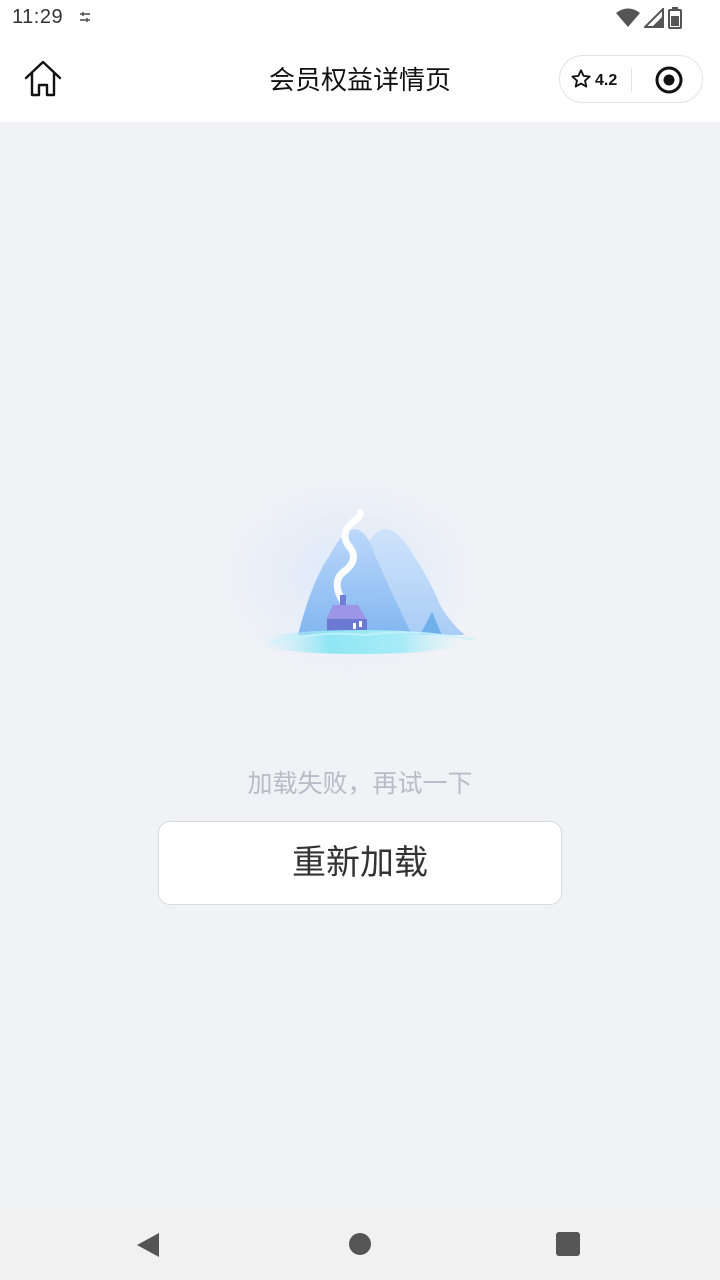 The height and width of the screenshot is (1280, 720). I want to click on star-outline-icon, so click(581, 81).